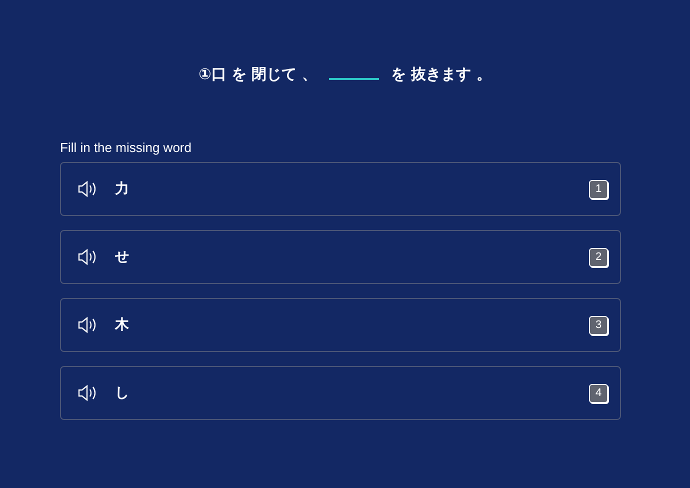 The width and height of the screenshot is (690, 488). What do you see at coordinates (340, 325) in the screenshot?
I see `answer-option: 木 3` at bounding box center [340, 325].